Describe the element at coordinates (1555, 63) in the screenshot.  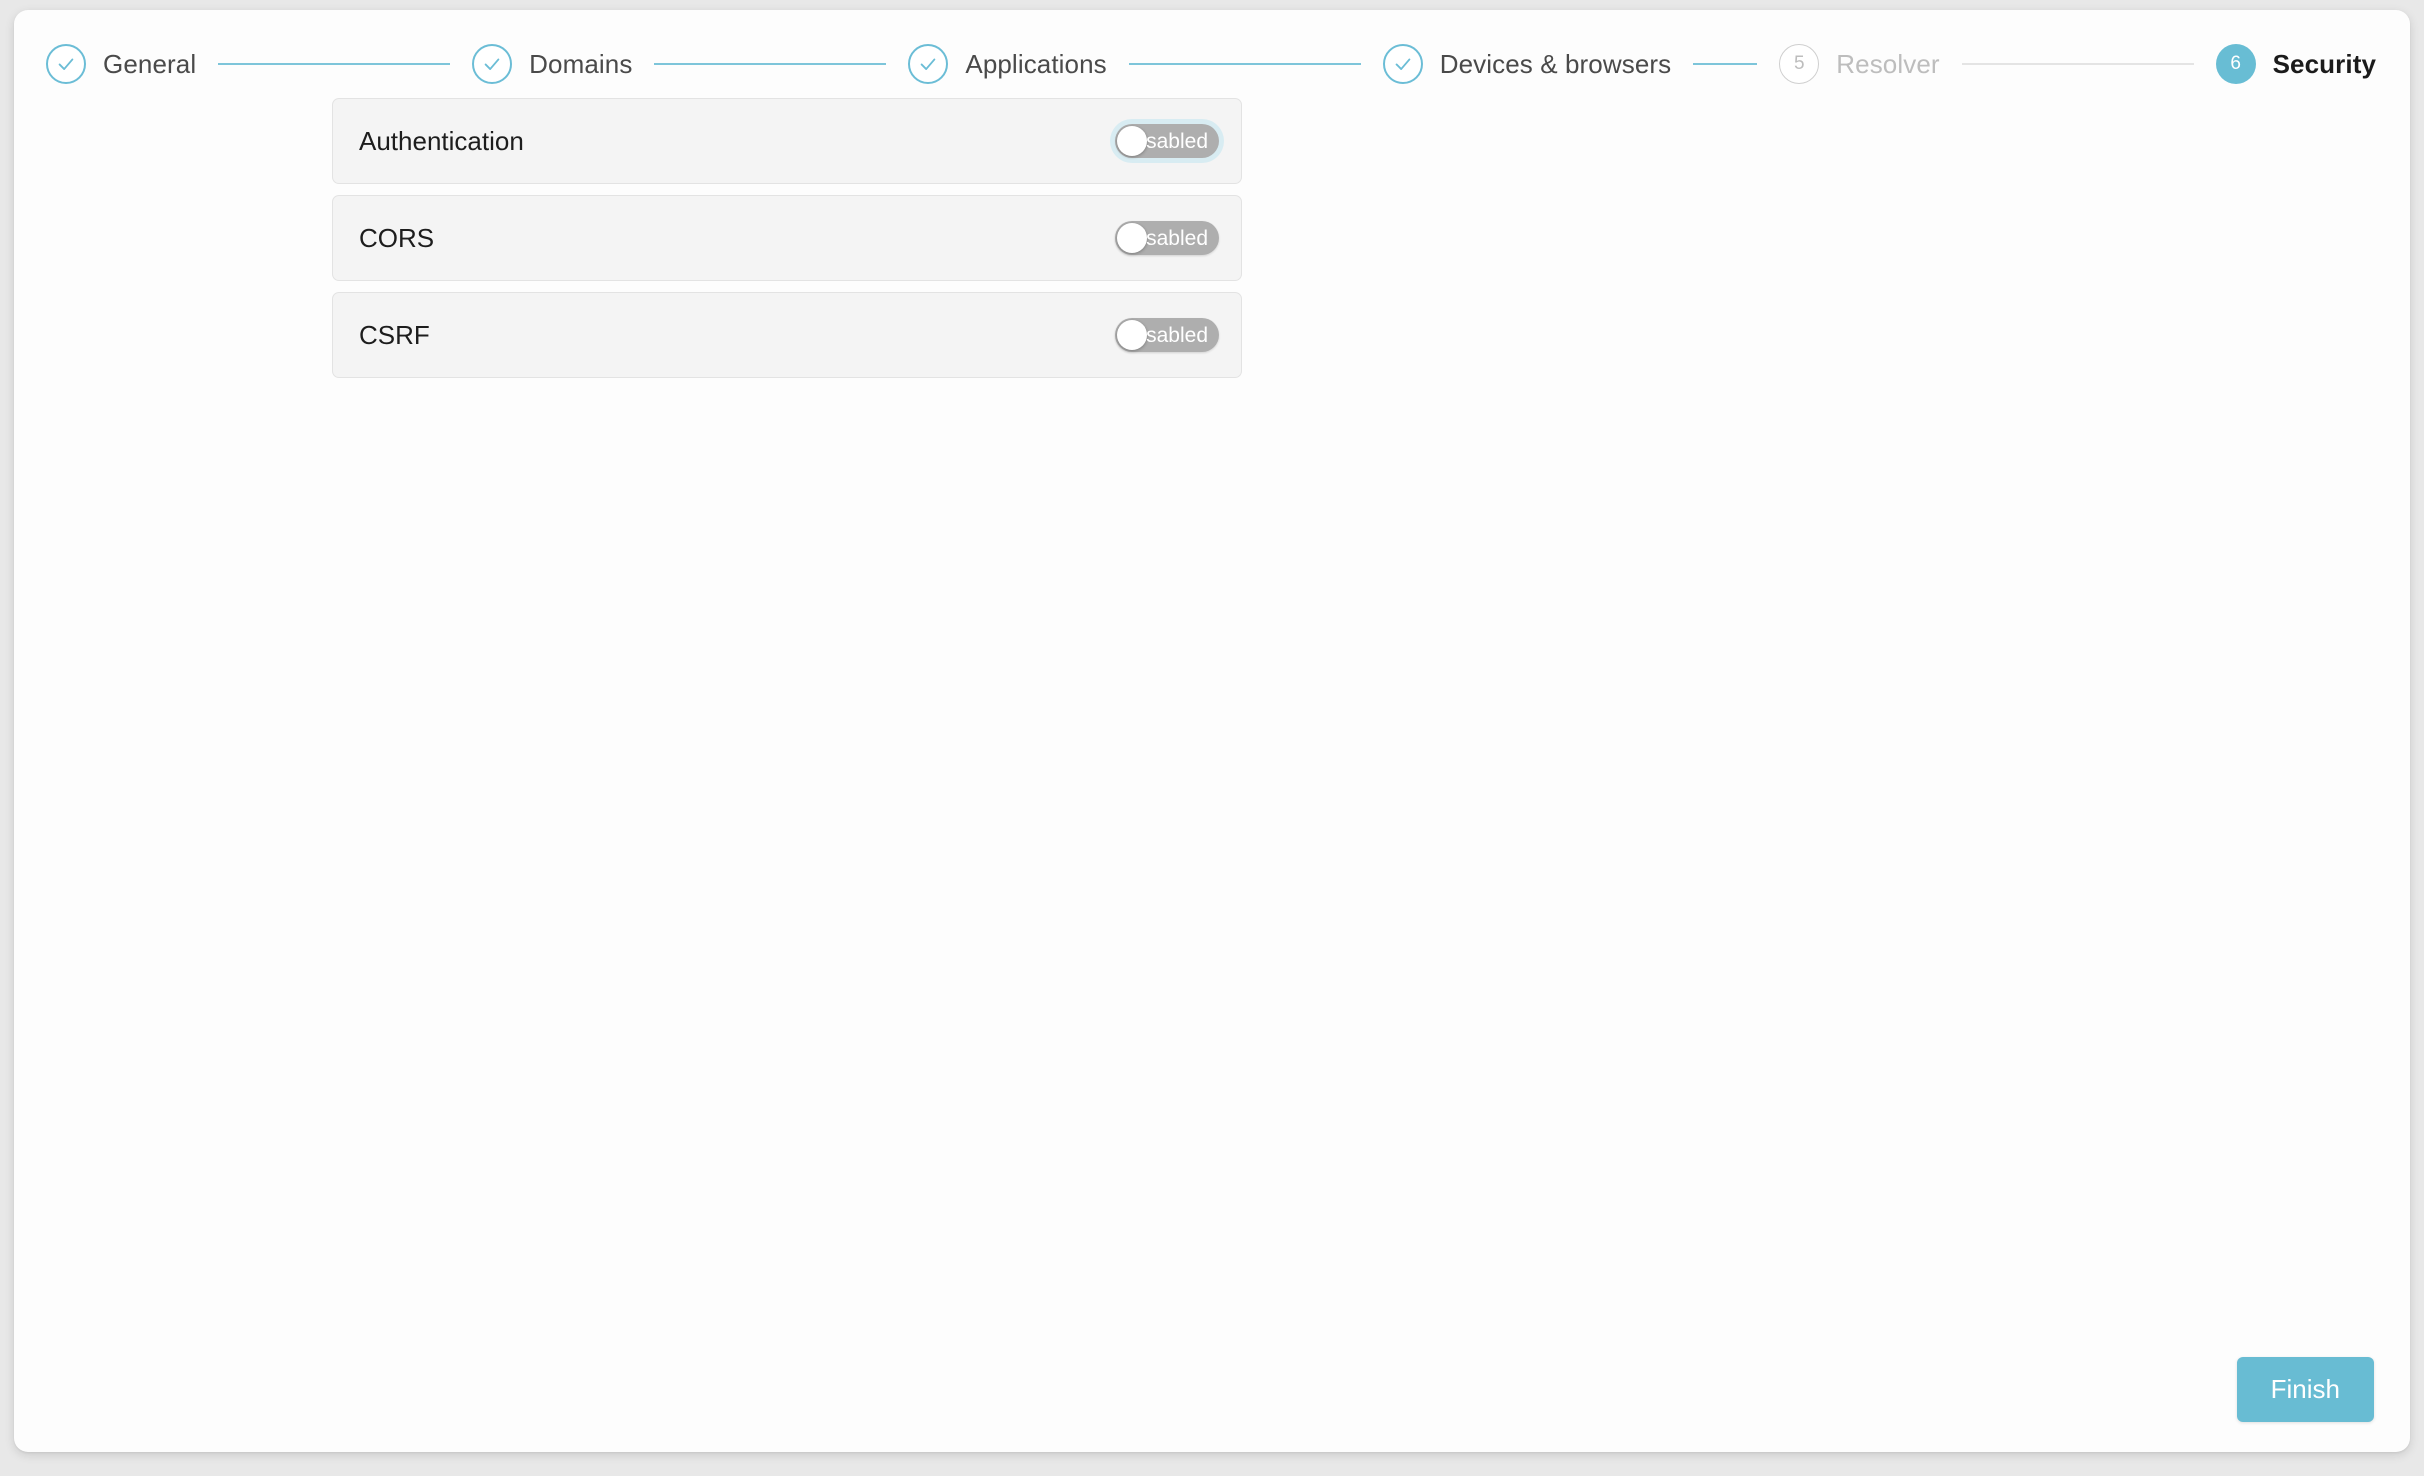
I see `step-devices-browsers-label: Devices & browsers` at that location.